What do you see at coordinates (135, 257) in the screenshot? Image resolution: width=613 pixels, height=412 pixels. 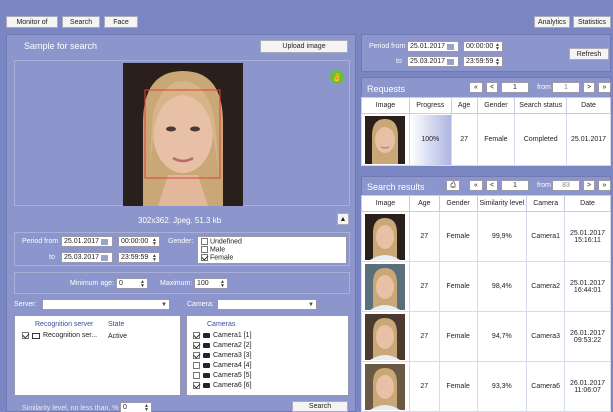 I see `time-to-value: 23:59:59` at bounding box center [135, 257].